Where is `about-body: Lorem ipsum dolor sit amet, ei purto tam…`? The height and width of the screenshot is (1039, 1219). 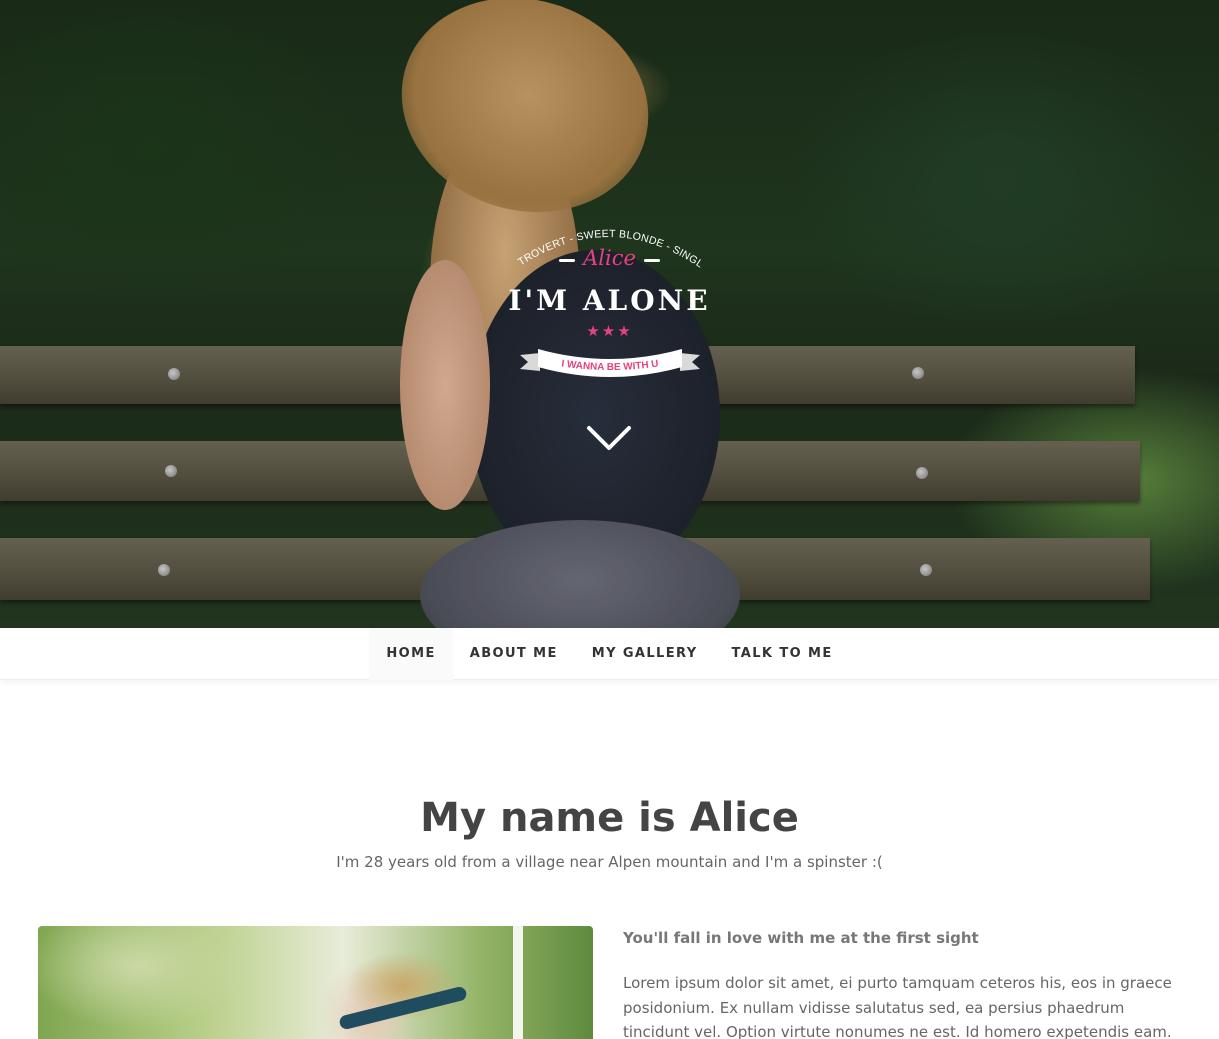
about-body: Lorem ipsum dolor sit amet, ei purto tam… is located at coordinates (897, 1006).